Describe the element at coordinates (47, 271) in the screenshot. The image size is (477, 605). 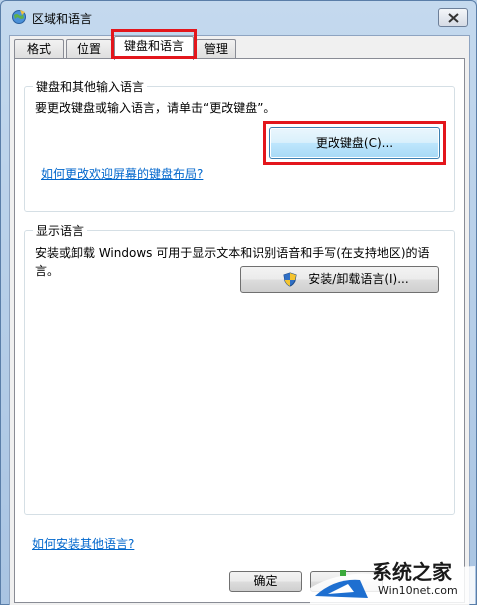
I see `display-description-line2: 言。` at that location.